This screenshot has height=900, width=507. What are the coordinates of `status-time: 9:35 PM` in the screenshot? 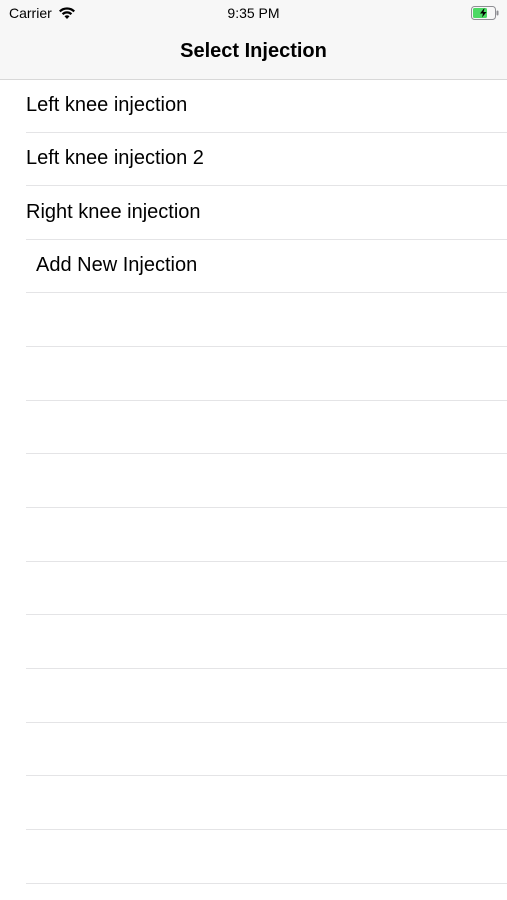 It's located at (253, 13).